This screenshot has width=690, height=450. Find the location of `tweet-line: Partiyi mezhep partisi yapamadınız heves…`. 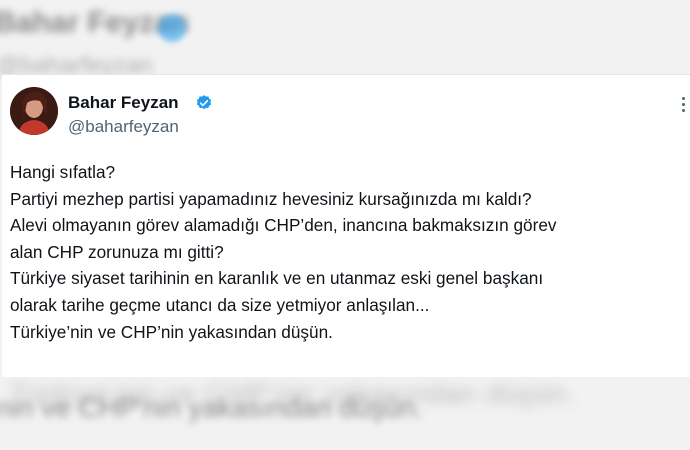

tweet-line: Partiyi mezhep partisi yapamadınız heves… is located at coordinates (271, 198).